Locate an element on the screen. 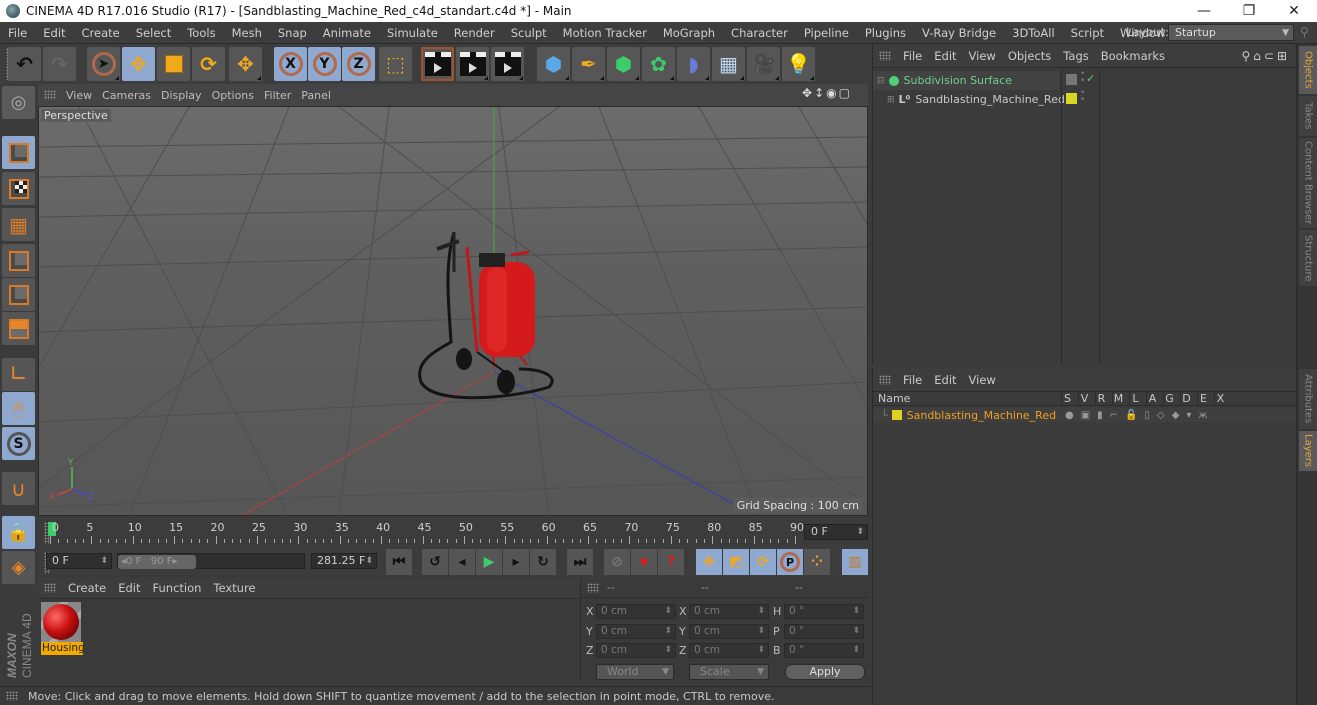  column-locked: L is located at coordinates (1135, 398).